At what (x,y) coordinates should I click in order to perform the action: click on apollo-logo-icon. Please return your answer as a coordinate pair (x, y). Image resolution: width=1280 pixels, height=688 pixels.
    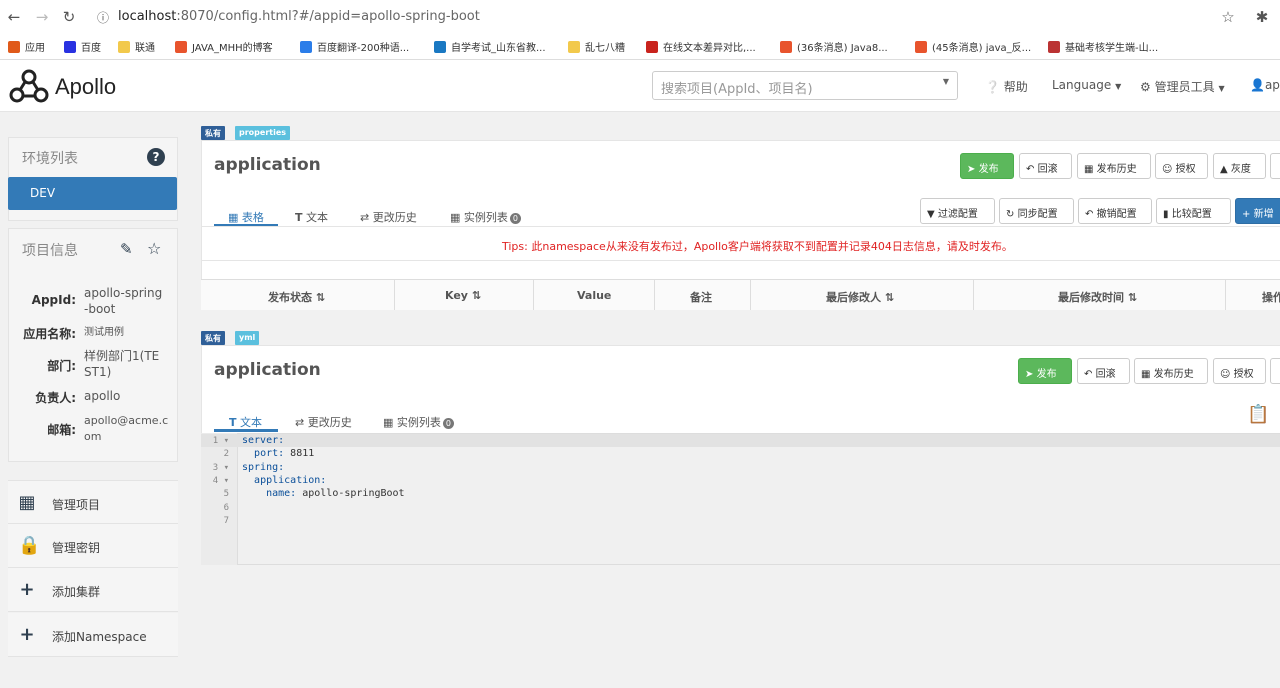
    Looking at the image, I should click on (29, 86).